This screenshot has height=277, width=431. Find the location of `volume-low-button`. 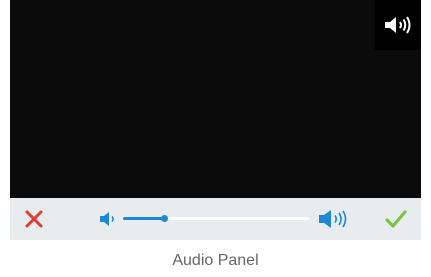

volume-low-button is located at coordinates (109, 219).